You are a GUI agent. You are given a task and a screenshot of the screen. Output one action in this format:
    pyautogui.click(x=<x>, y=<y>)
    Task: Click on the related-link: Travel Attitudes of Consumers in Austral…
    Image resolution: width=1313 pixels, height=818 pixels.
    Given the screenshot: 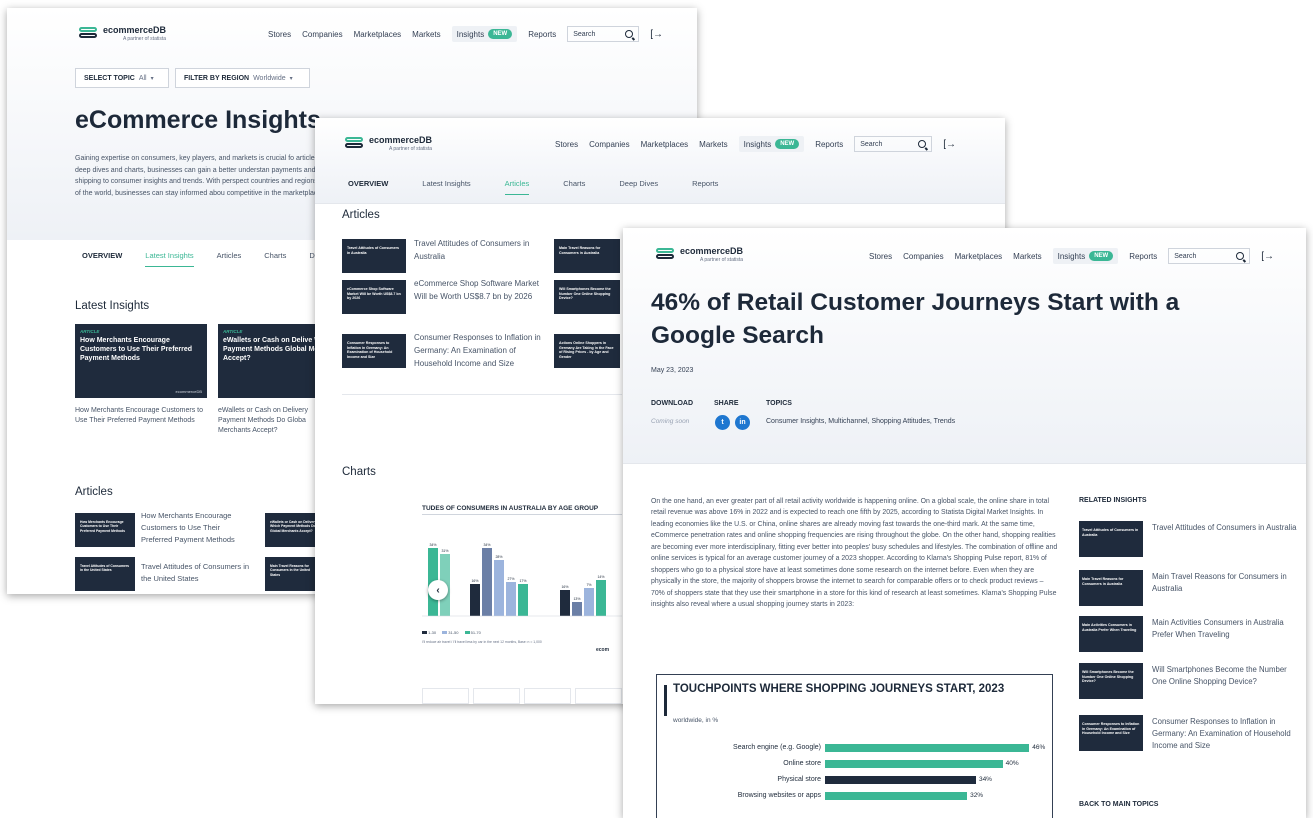 What is the action you would take?
    pyautogui.click(x=1224, y=528)
    